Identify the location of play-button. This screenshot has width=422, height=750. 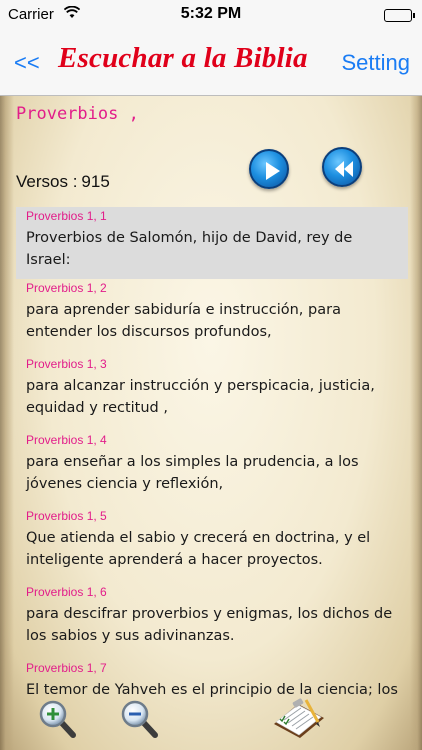
(269, 169).